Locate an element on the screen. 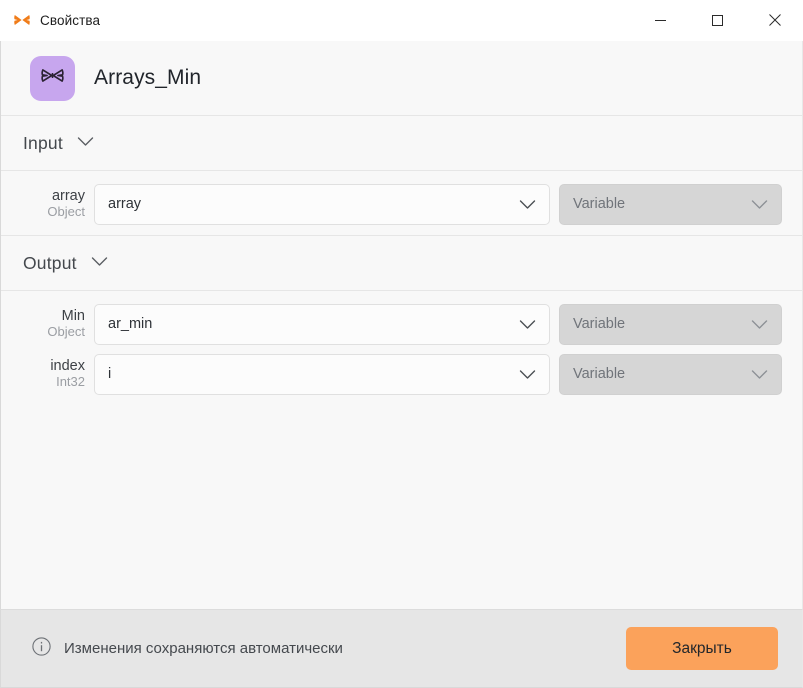 The width and height of the screenshot is (803, 688). minimize-icon is located at coordinates (660, 20).